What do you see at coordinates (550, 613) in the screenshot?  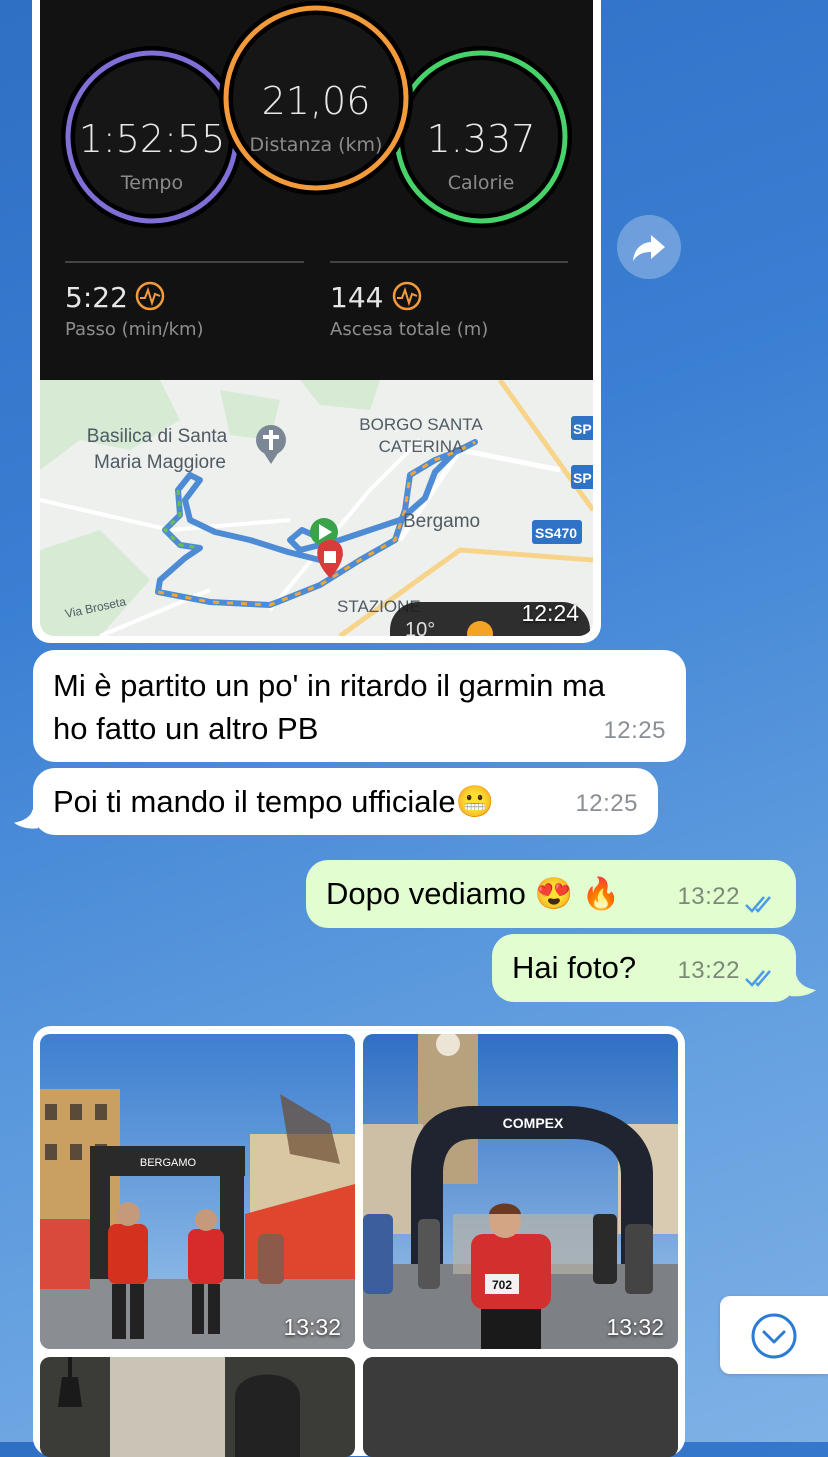 I see `image-timestamp: 12:24` at bounding box center [550, 613].